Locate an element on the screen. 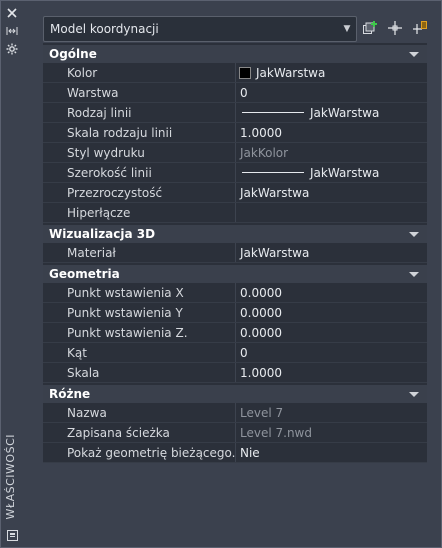 The width and height of the screenshot is (442, 548). property-row-przezroczystosc: Przezroczystość JakWarstwa is located at coordinates (235, 193).